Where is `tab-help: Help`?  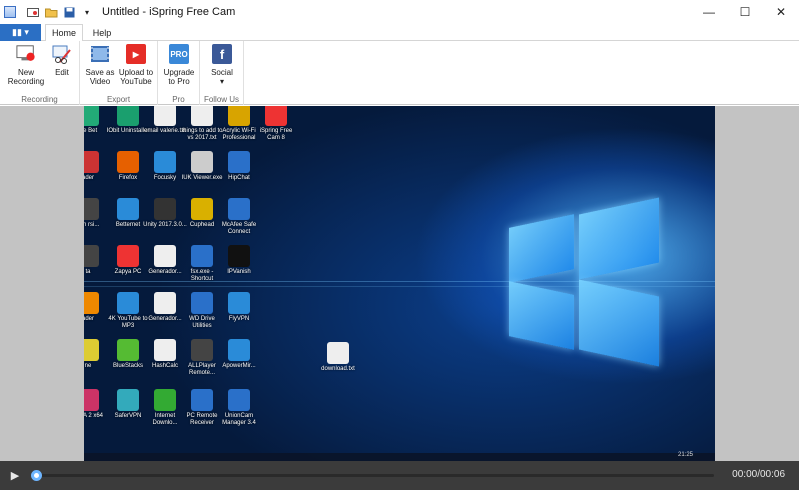 tab-help: Help is located at coordinates (102, 32).